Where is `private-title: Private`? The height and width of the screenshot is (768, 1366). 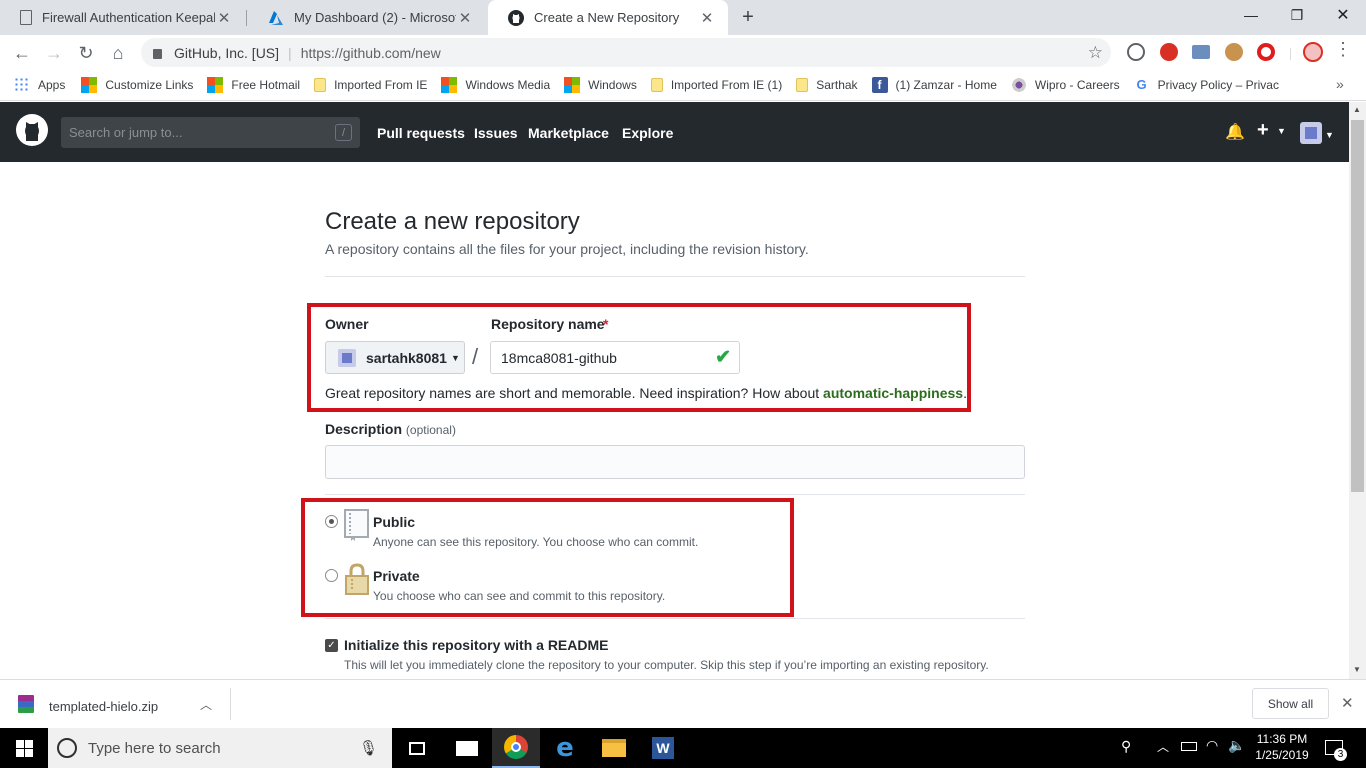
private-title: Private is located at coordinates (396, 576).